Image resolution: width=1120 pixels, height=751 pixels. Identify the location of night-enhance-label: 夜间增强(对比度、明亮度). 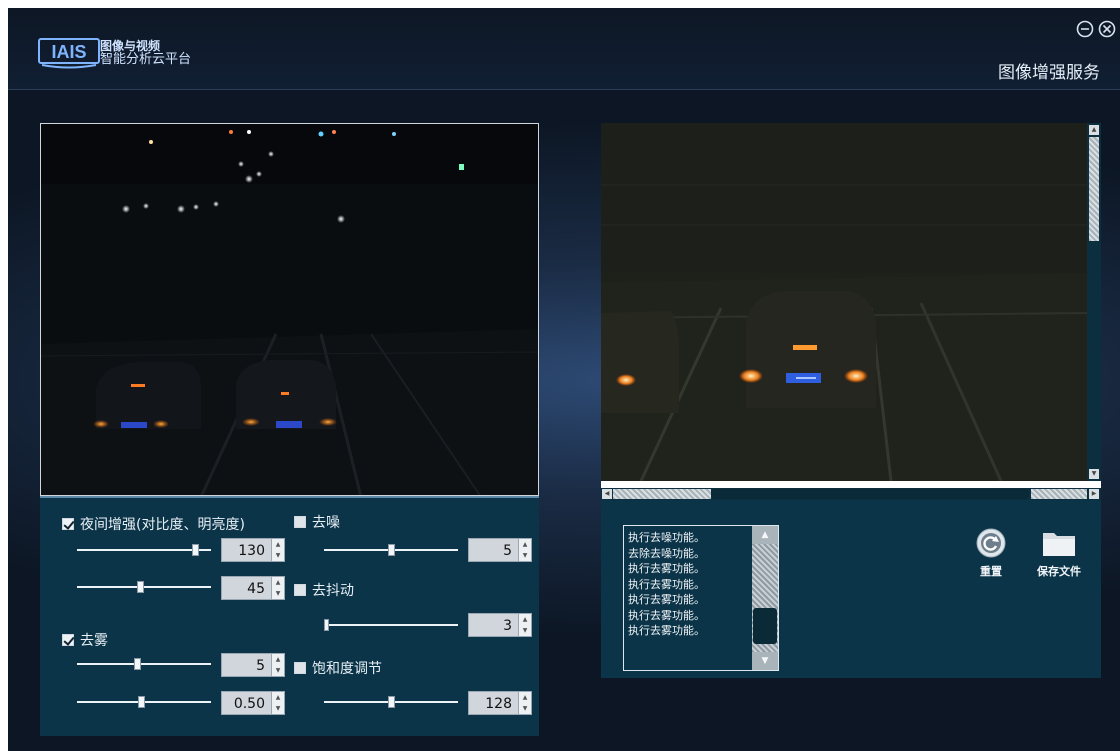
(162, 525).